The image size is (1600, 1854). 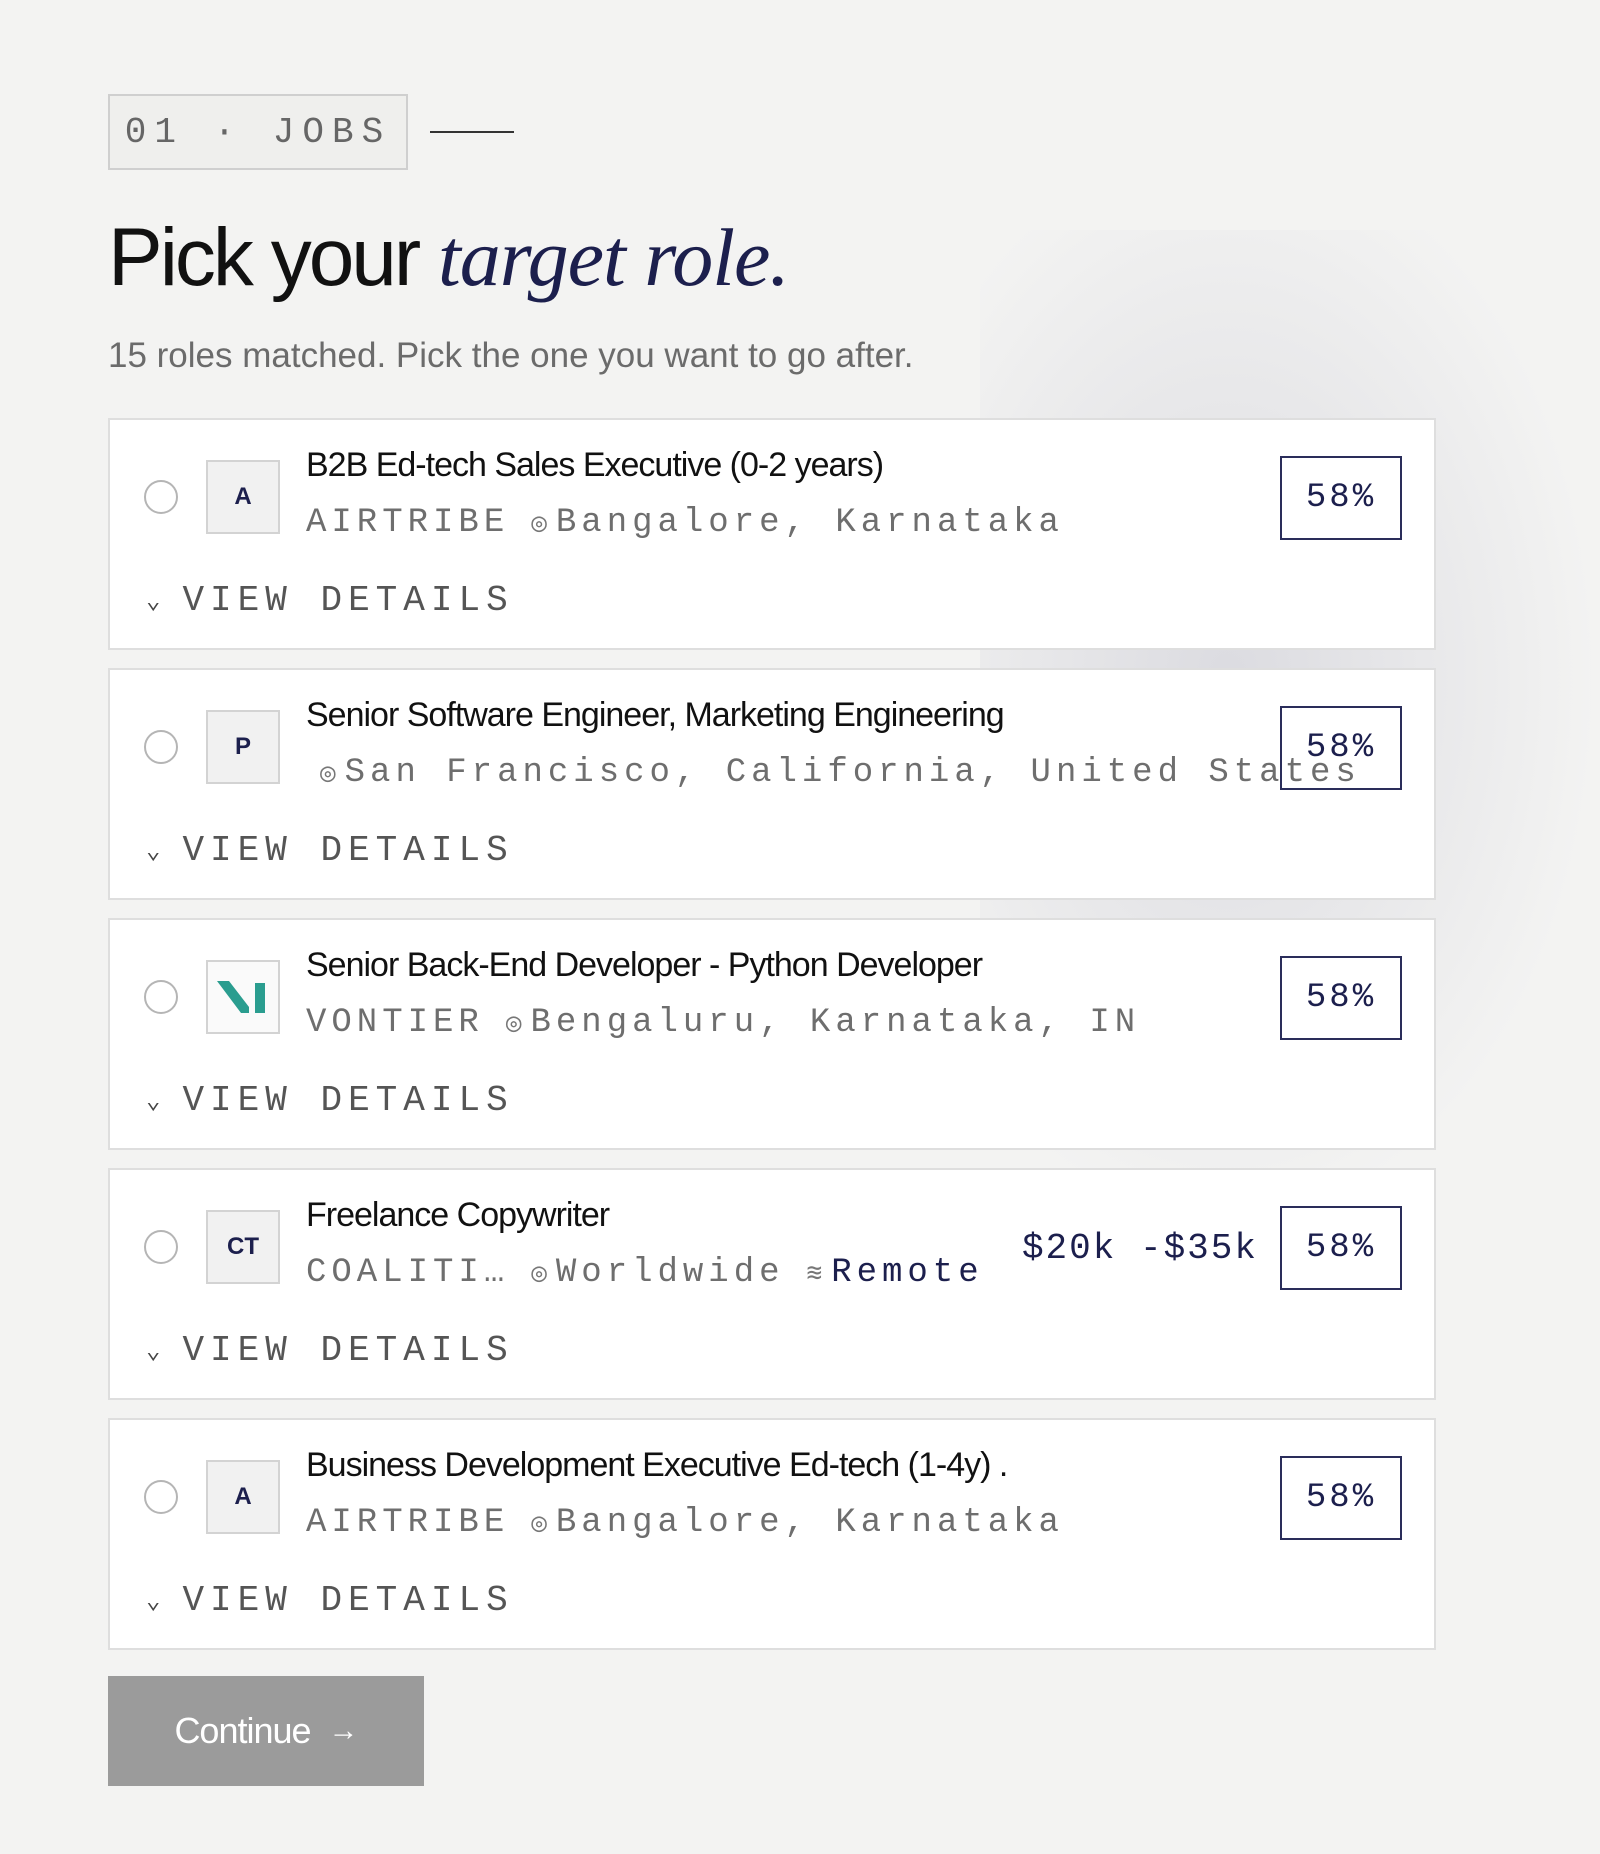 I want to click on job-meta: COALITI… ◎ Worldwide ≋ Remote, so click(x=645, y=1273).